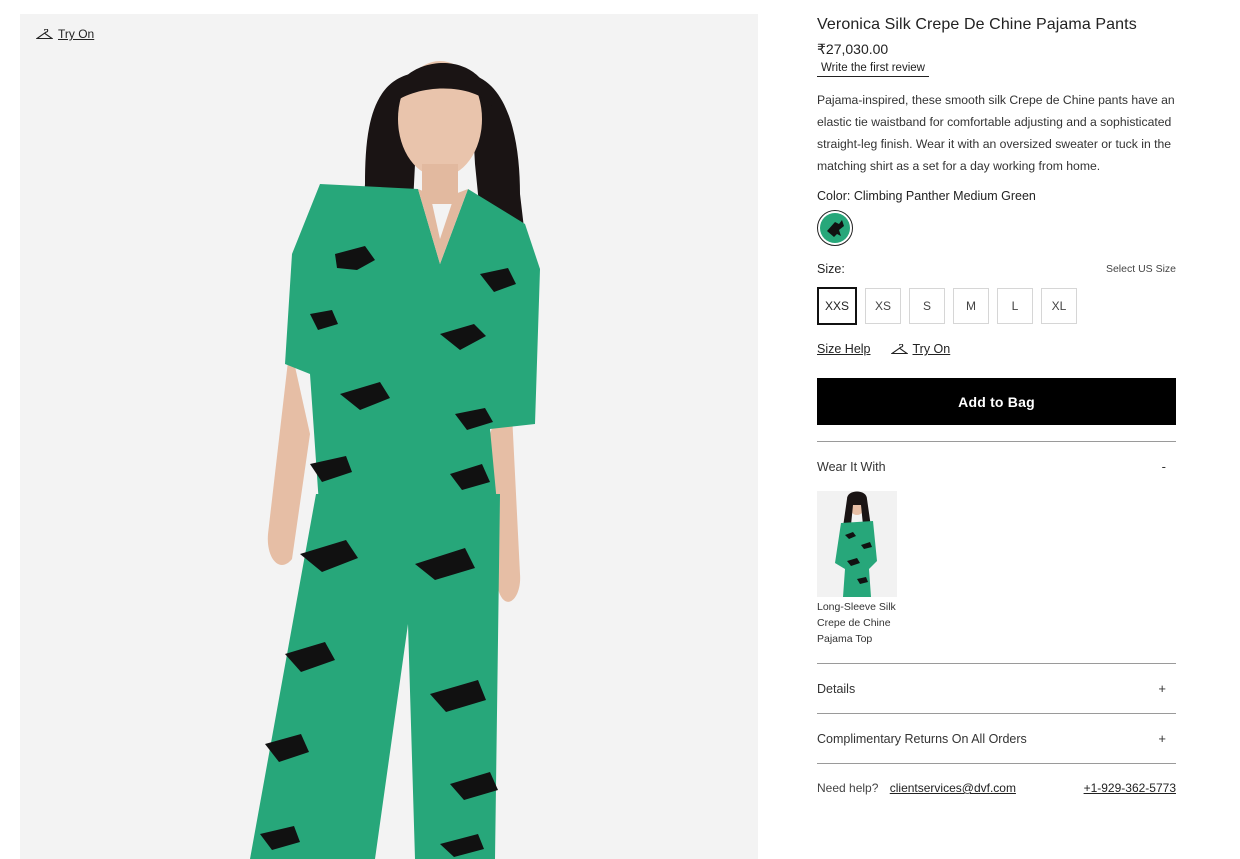 This screenshot has height=859, width=1240. What do you see at coordinates (844, 349) in the screenshot?
I see `size-help-link: Size Help` at bounding box center [844, 349].